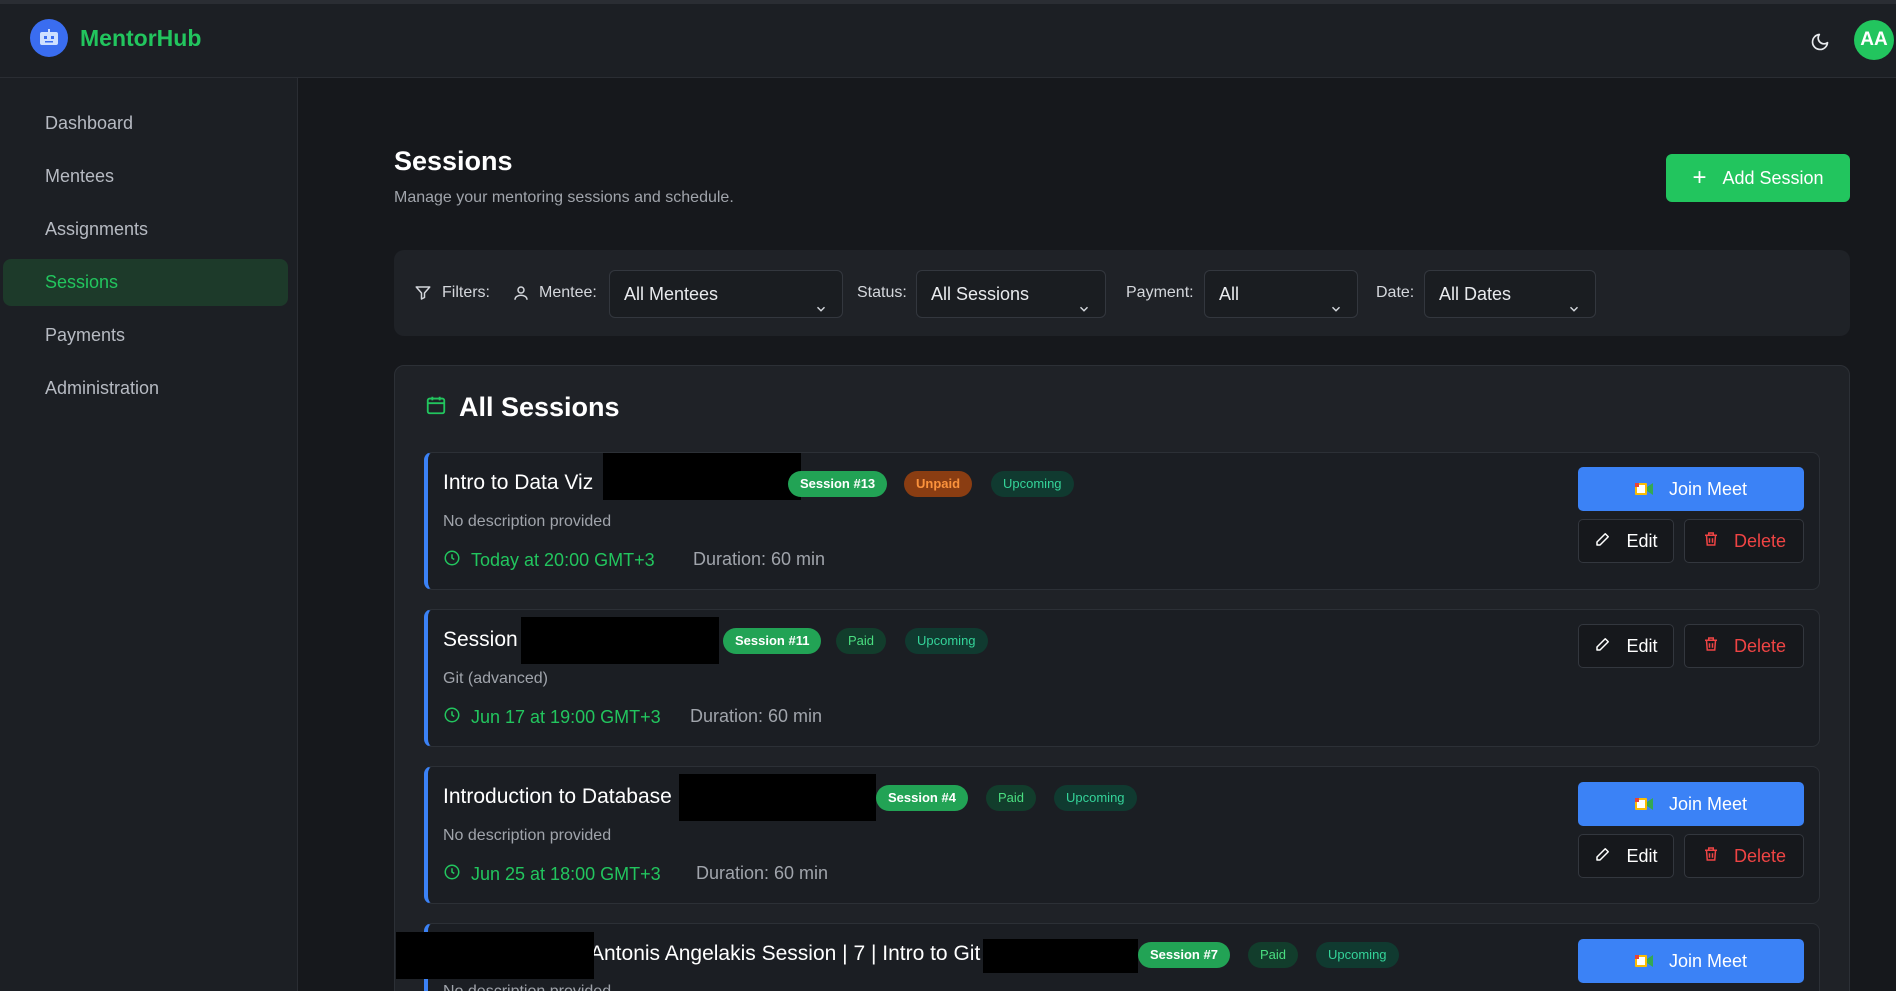 This screenshot has width=1896, height=991. Describe the element at coordinates (480, 639) in the screenshot. I see `session-title: Session` at that location.